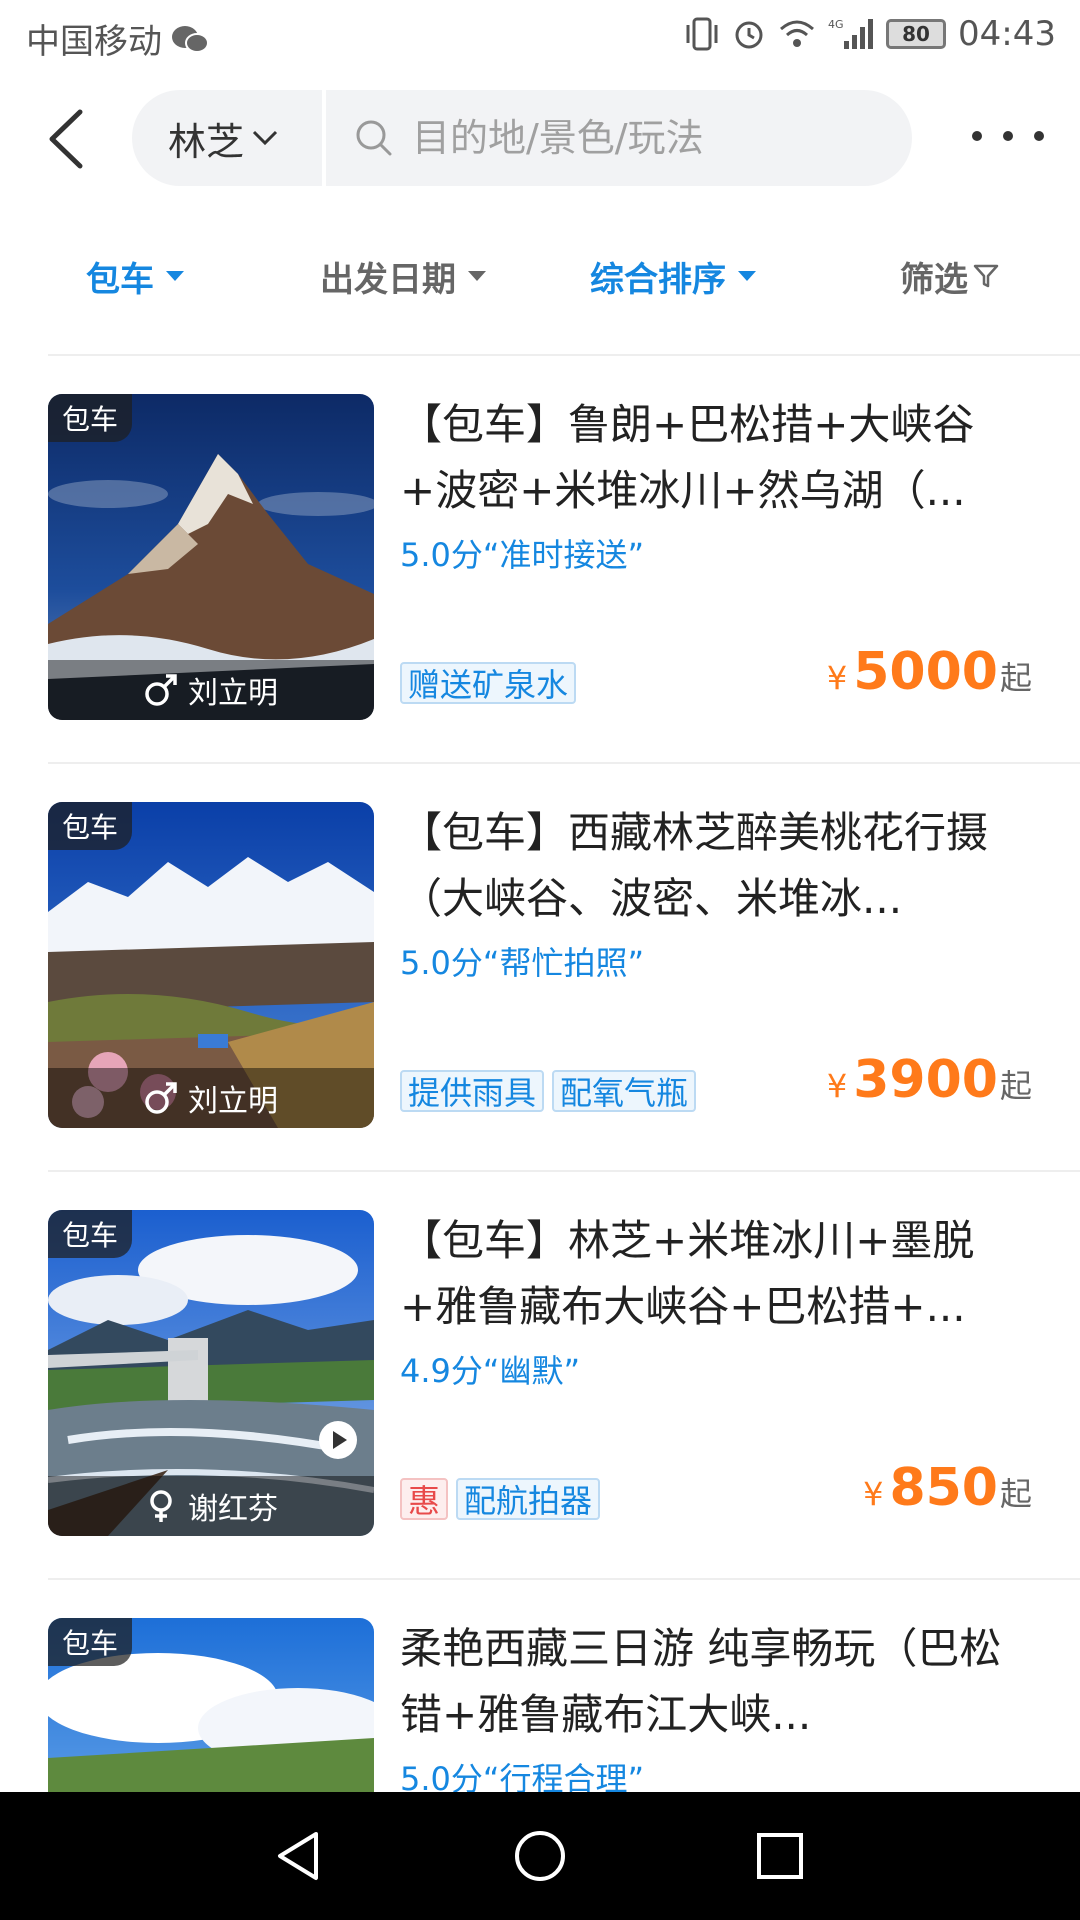  What do you see at coordinates (120, 279) in the screenshot?
I see `filter-type-label: 包车` at bounding box center [120, 279].